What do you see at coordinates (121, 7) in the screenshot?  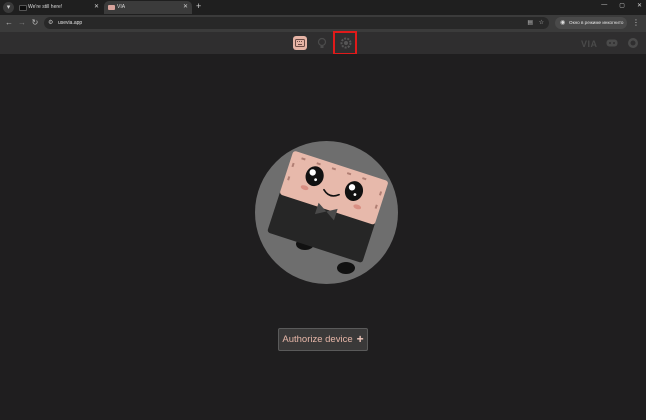 I see `tab-title: VIA` at bounding box center [121, 7].